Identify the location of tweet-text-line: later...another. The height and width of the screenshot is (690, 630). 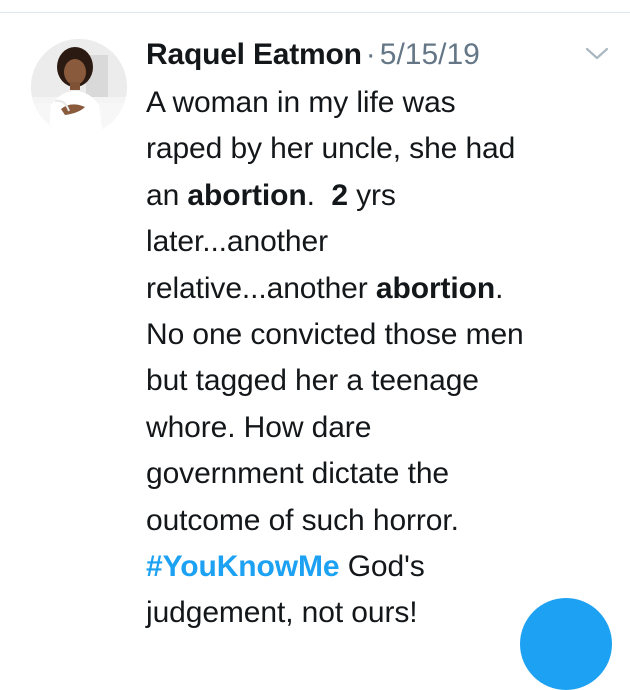
(237, 242).